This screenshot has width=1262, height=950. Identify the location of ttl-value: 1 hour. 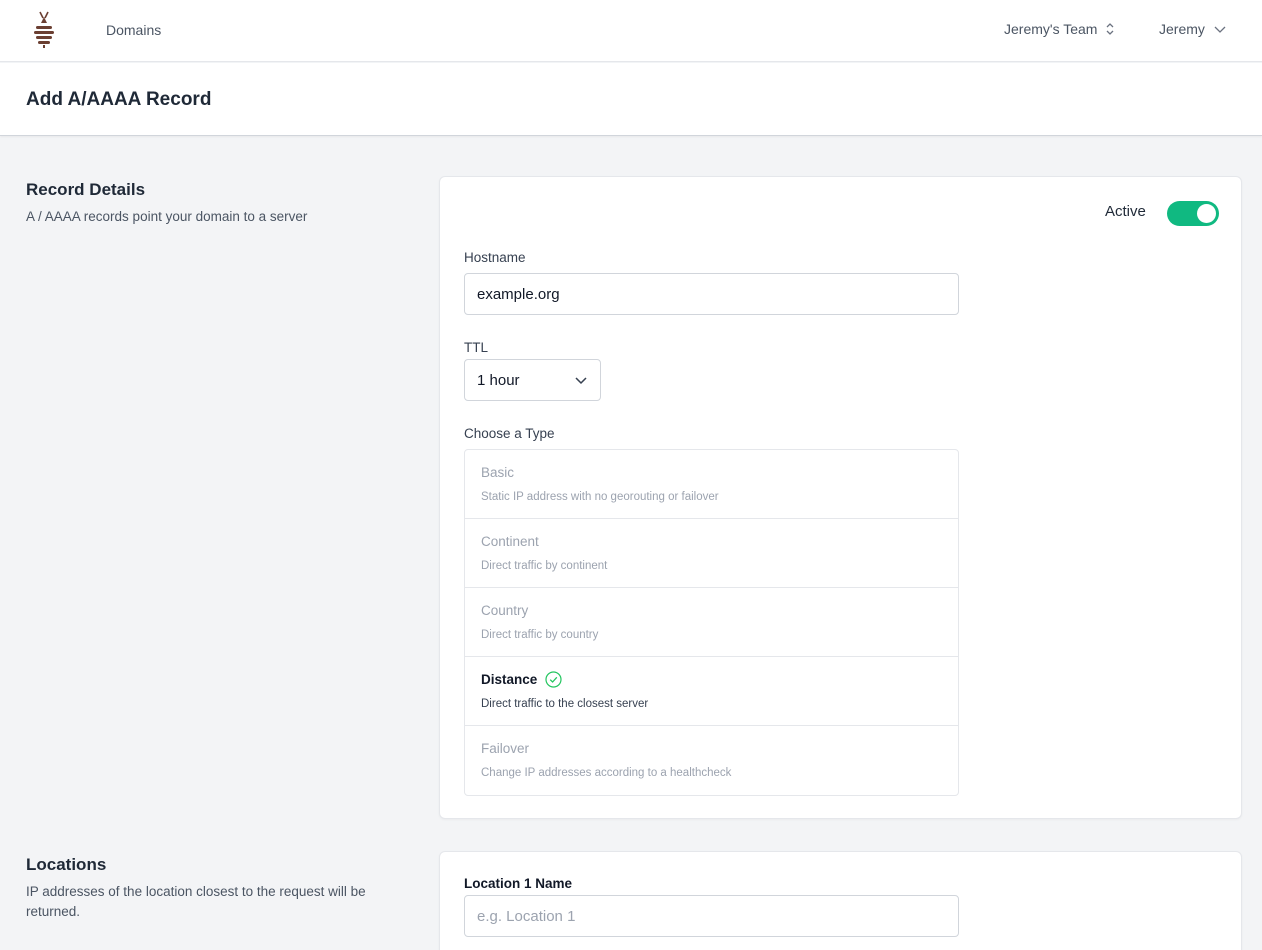
(498, 380).